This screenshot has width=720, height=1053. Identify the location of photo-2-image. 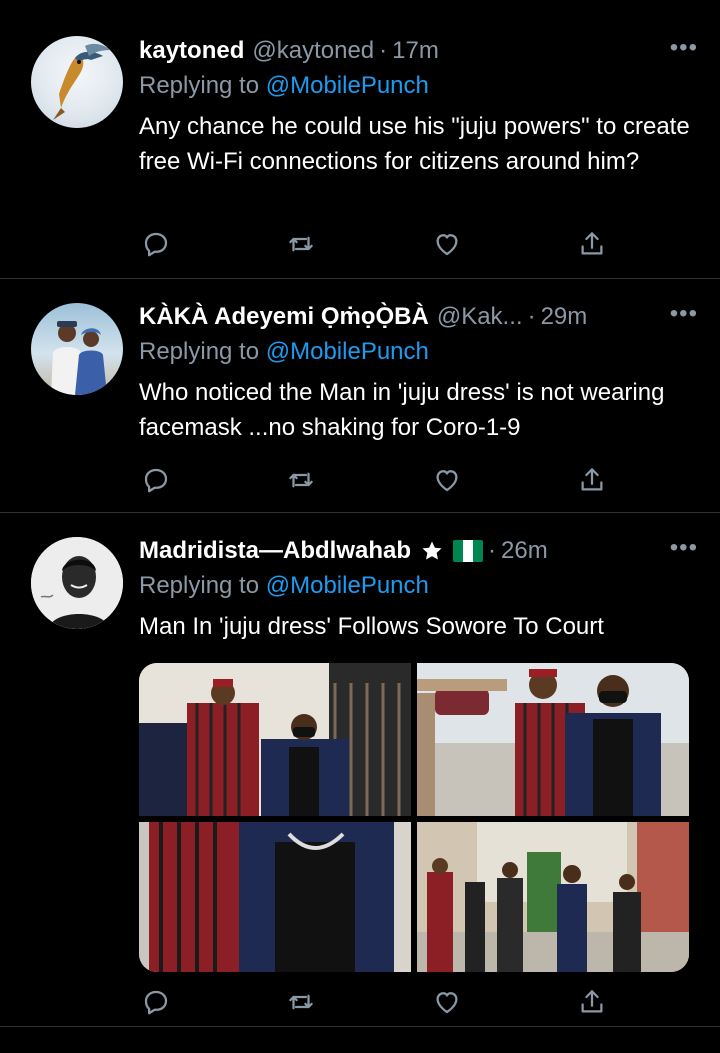
(553, 739).